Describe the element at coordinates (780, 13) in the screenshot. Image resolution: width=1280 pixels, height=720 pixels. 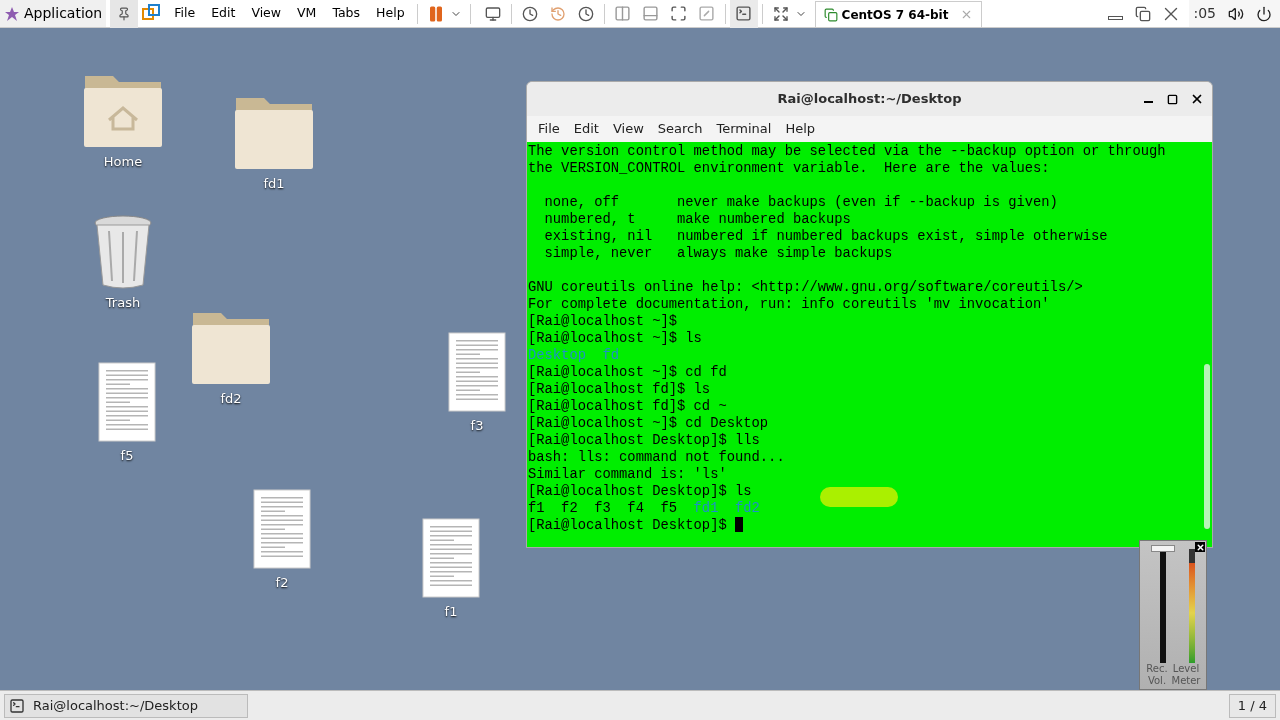
I see `expand-icon` at that location.